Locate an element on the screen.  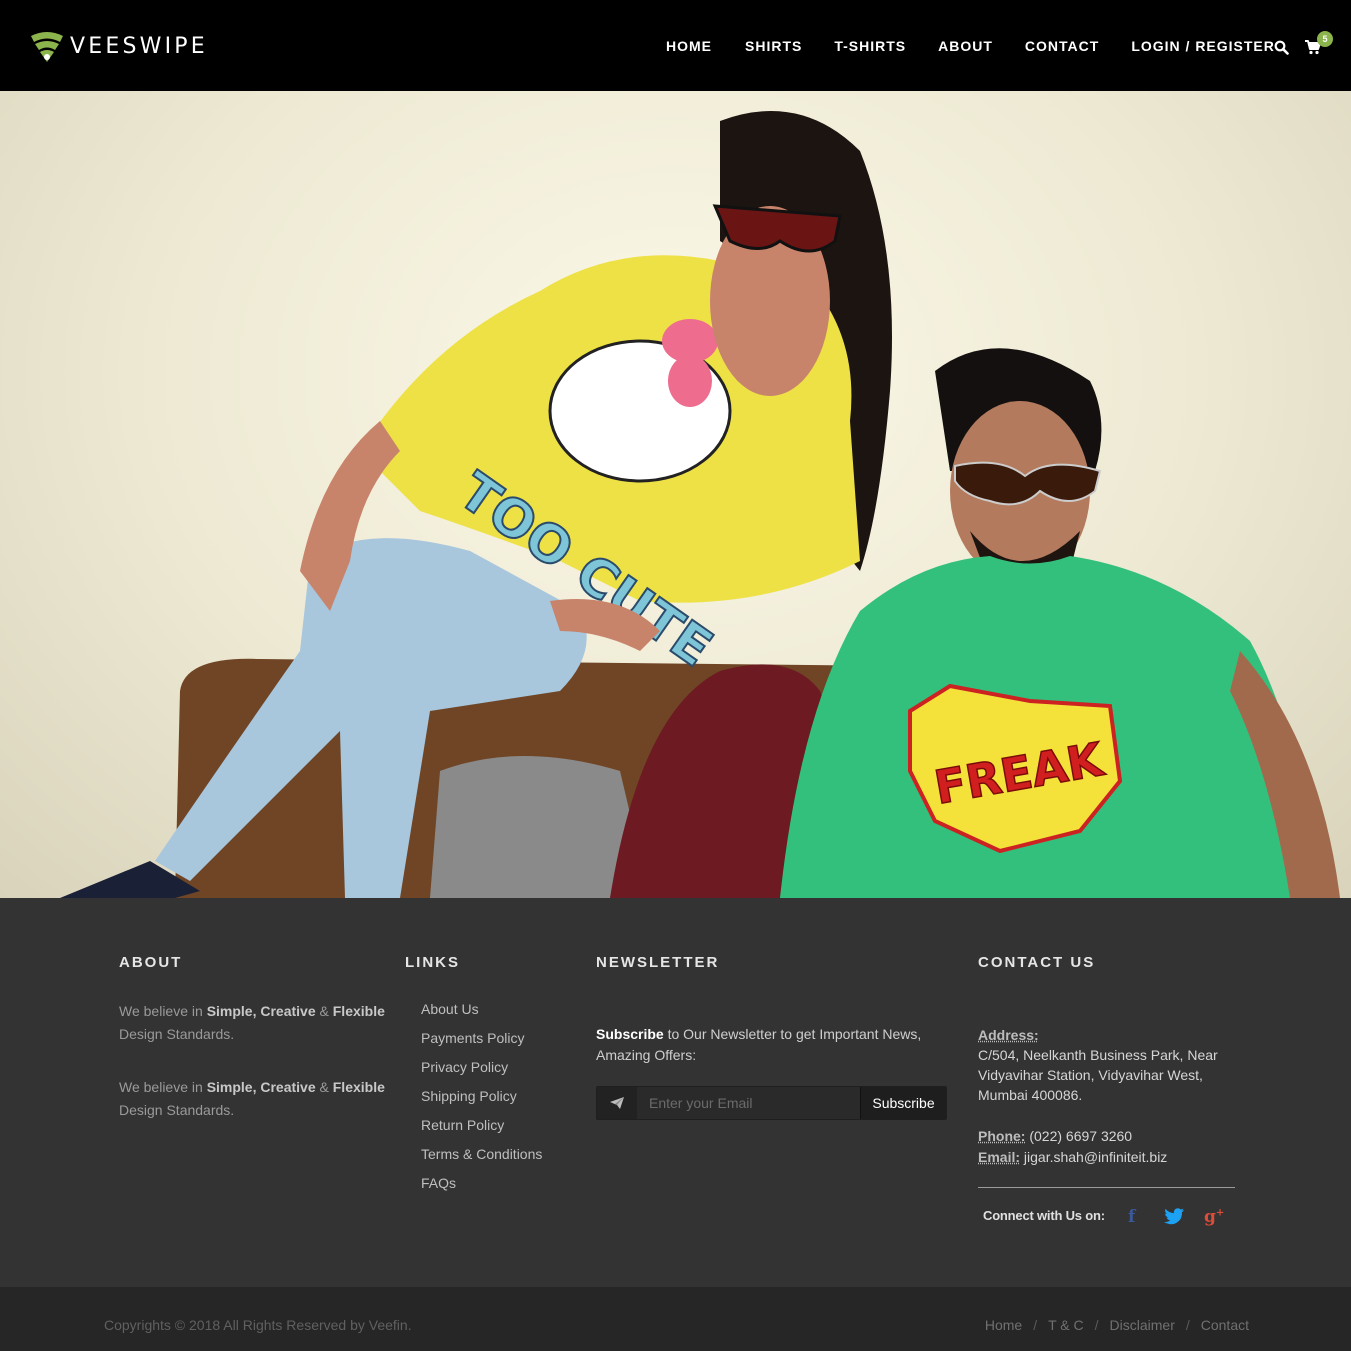
contact-email-row: Email: jigar.shah@infiniteit.biz is located at coordinates (1108, 1157).